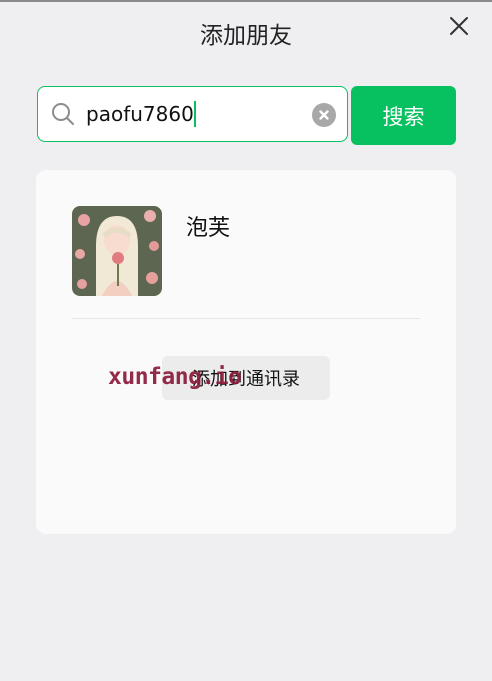  What do you see at coordinates (246, 318) in the screenshot?
I see `divider` at bounding box center [246, 318].